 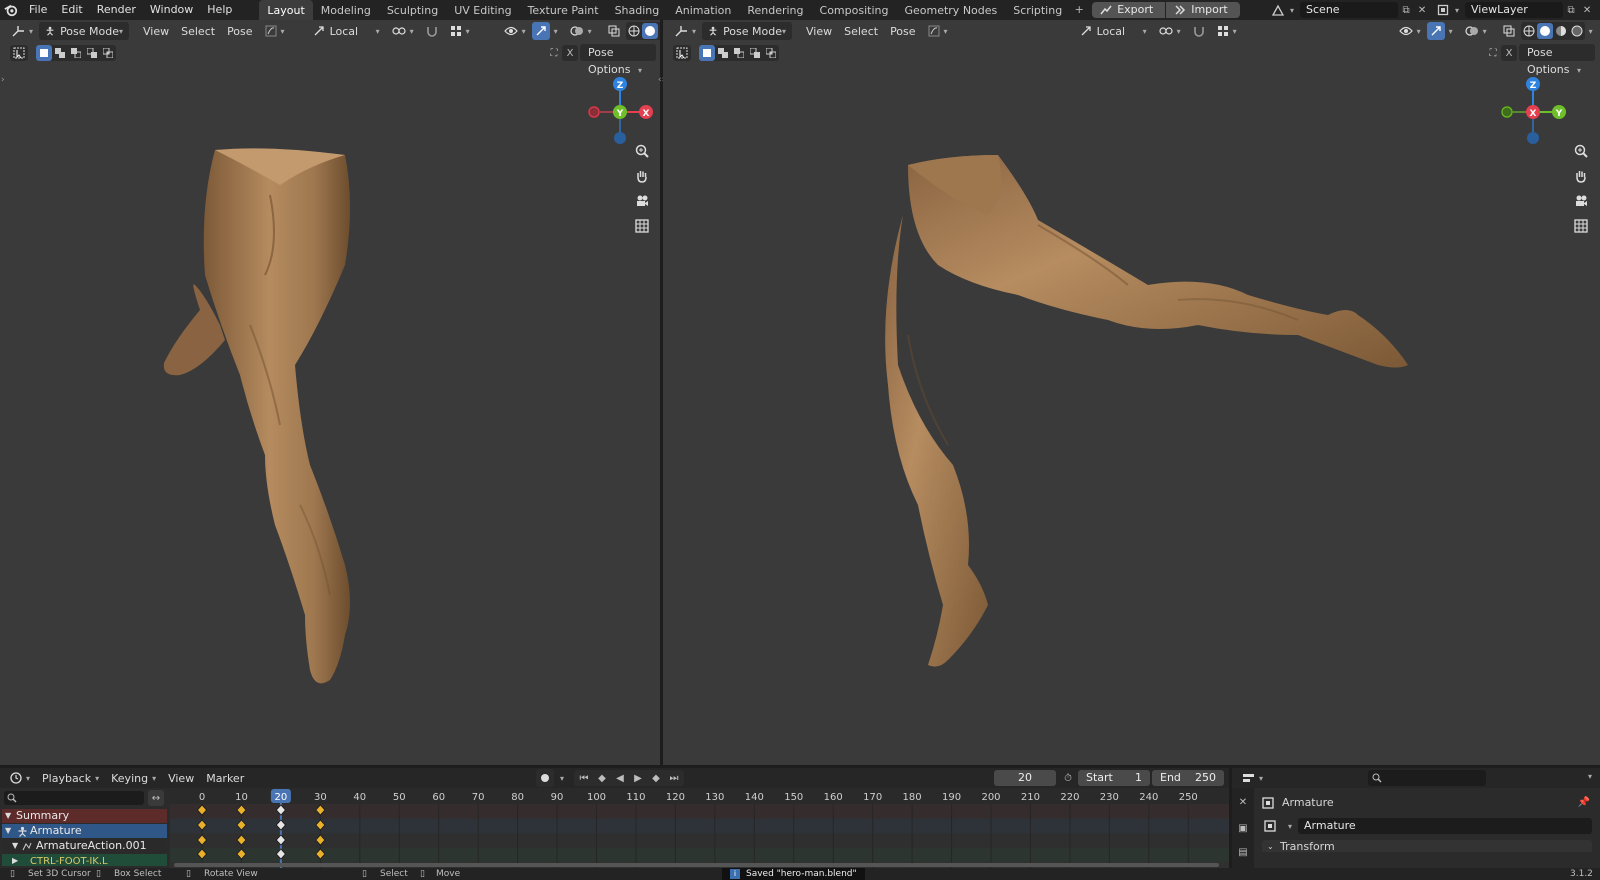 What do you see at coordinates (133, 778) in the screenshot?
I see `menu-keying: Keying ▾` at bounding box center [133, 778].